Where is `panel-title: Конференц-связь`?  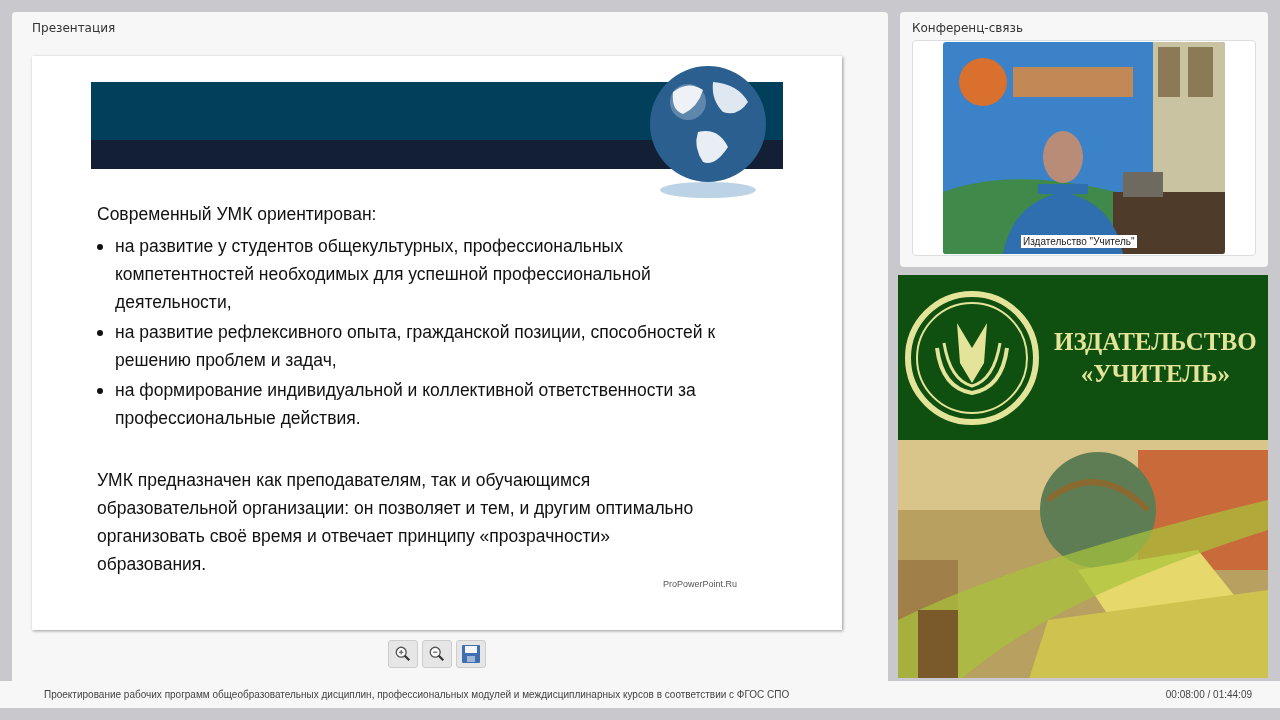
panel-title: Конференц-связь is located at coordinates (968, 28).